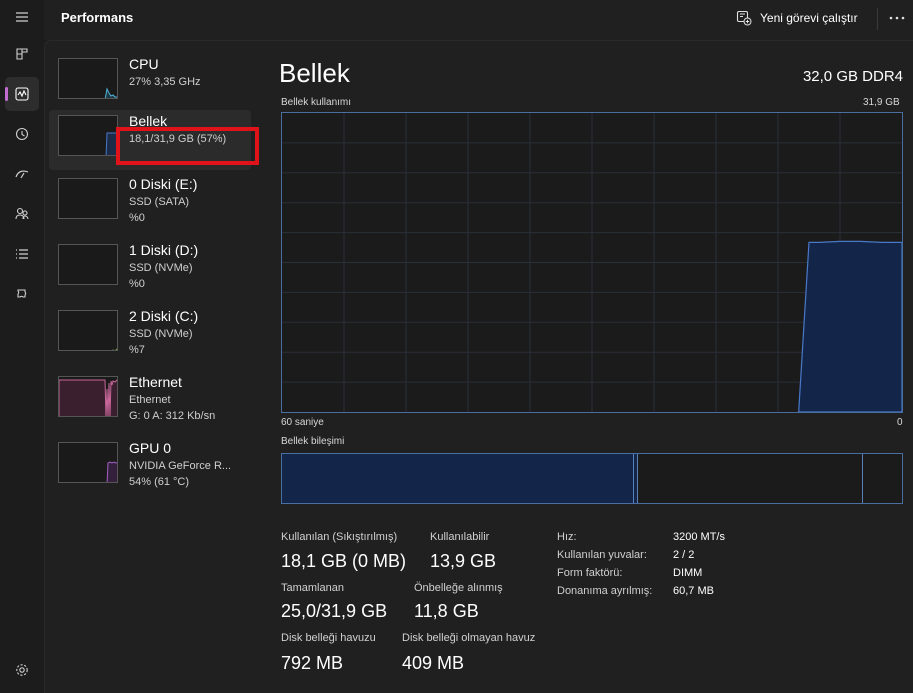 Image resolution: width=913 pixels, height=693 pixels. What do you see at coordinates (850, 326) in the screenshot?
I see `memory-usage-area` at bounding box center [850, 326].